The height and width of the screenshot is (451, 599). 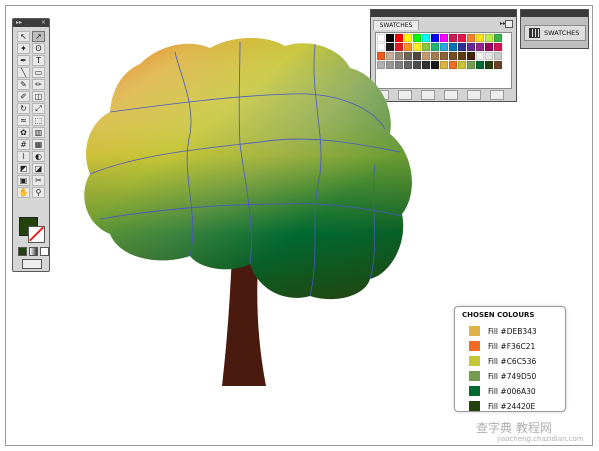 I want to click on blob-brush-tool: ✐, so click(x=23, y=96).